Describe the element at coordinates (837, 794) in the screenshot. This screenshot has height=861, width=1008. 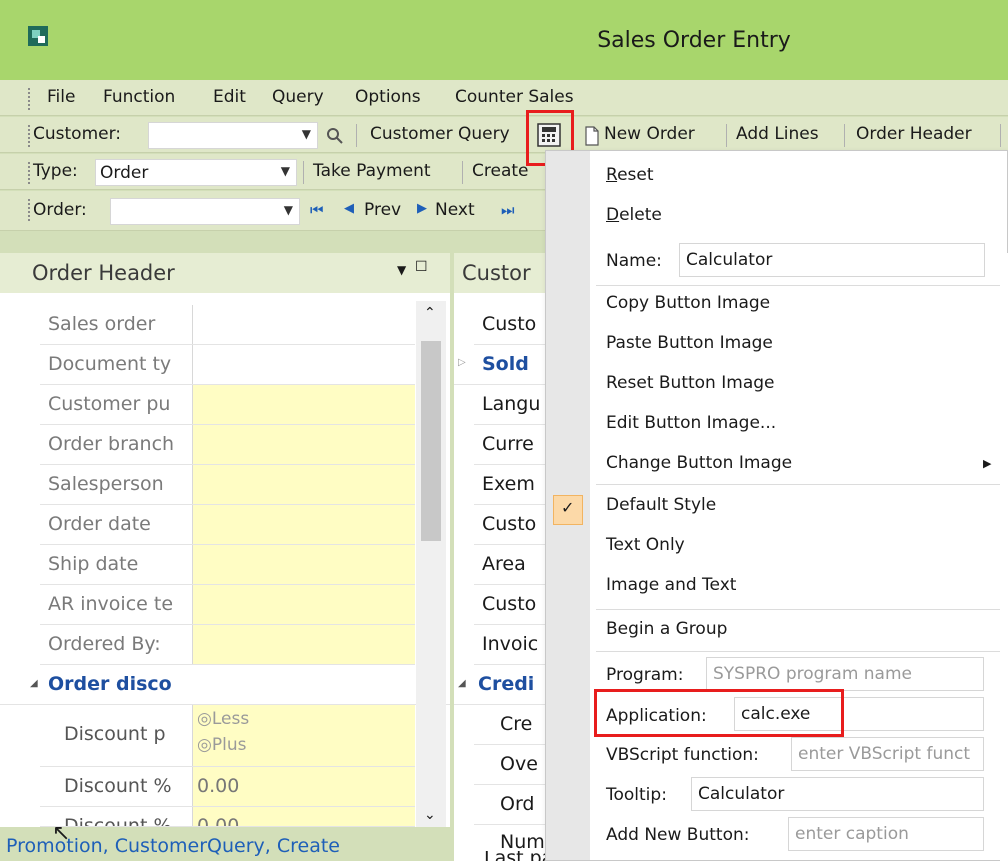
I see `tooltip-input: Calculator` at that location.